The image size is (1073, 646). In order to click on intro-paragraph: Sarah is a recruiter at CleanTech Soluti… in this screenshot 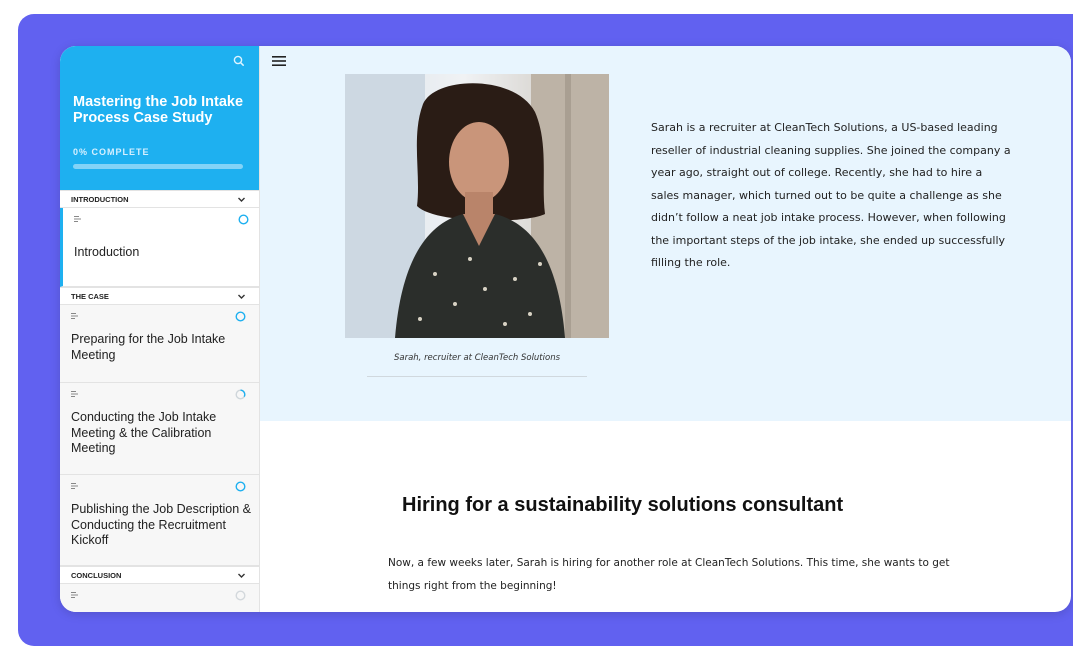, I will do `click(831, 195)`.